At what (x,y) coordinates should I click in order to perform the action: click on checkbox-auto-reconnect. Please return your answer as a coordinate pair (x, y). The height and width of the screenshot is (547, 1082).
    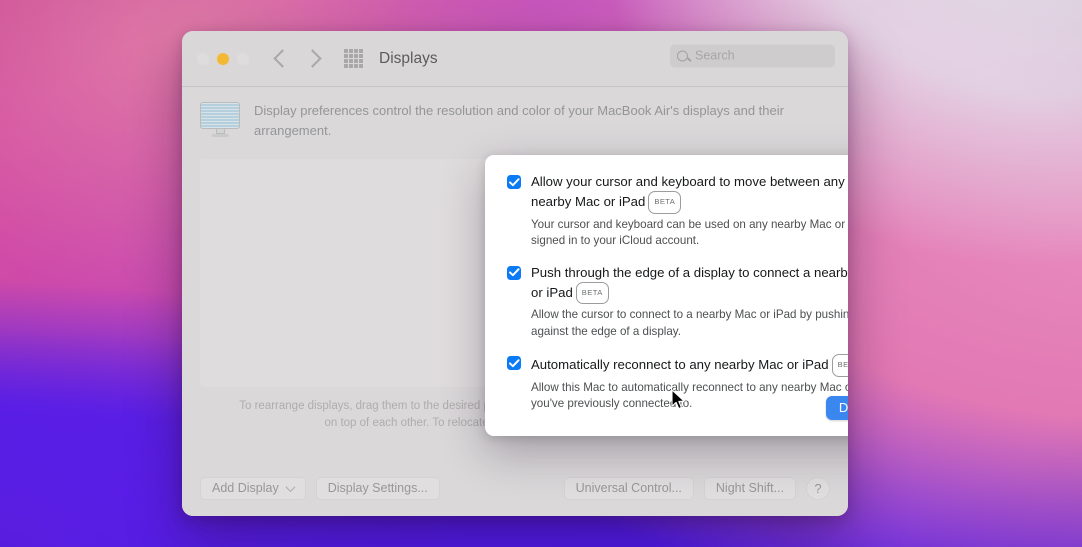
    Looking at the image, I should click on (514, 363).